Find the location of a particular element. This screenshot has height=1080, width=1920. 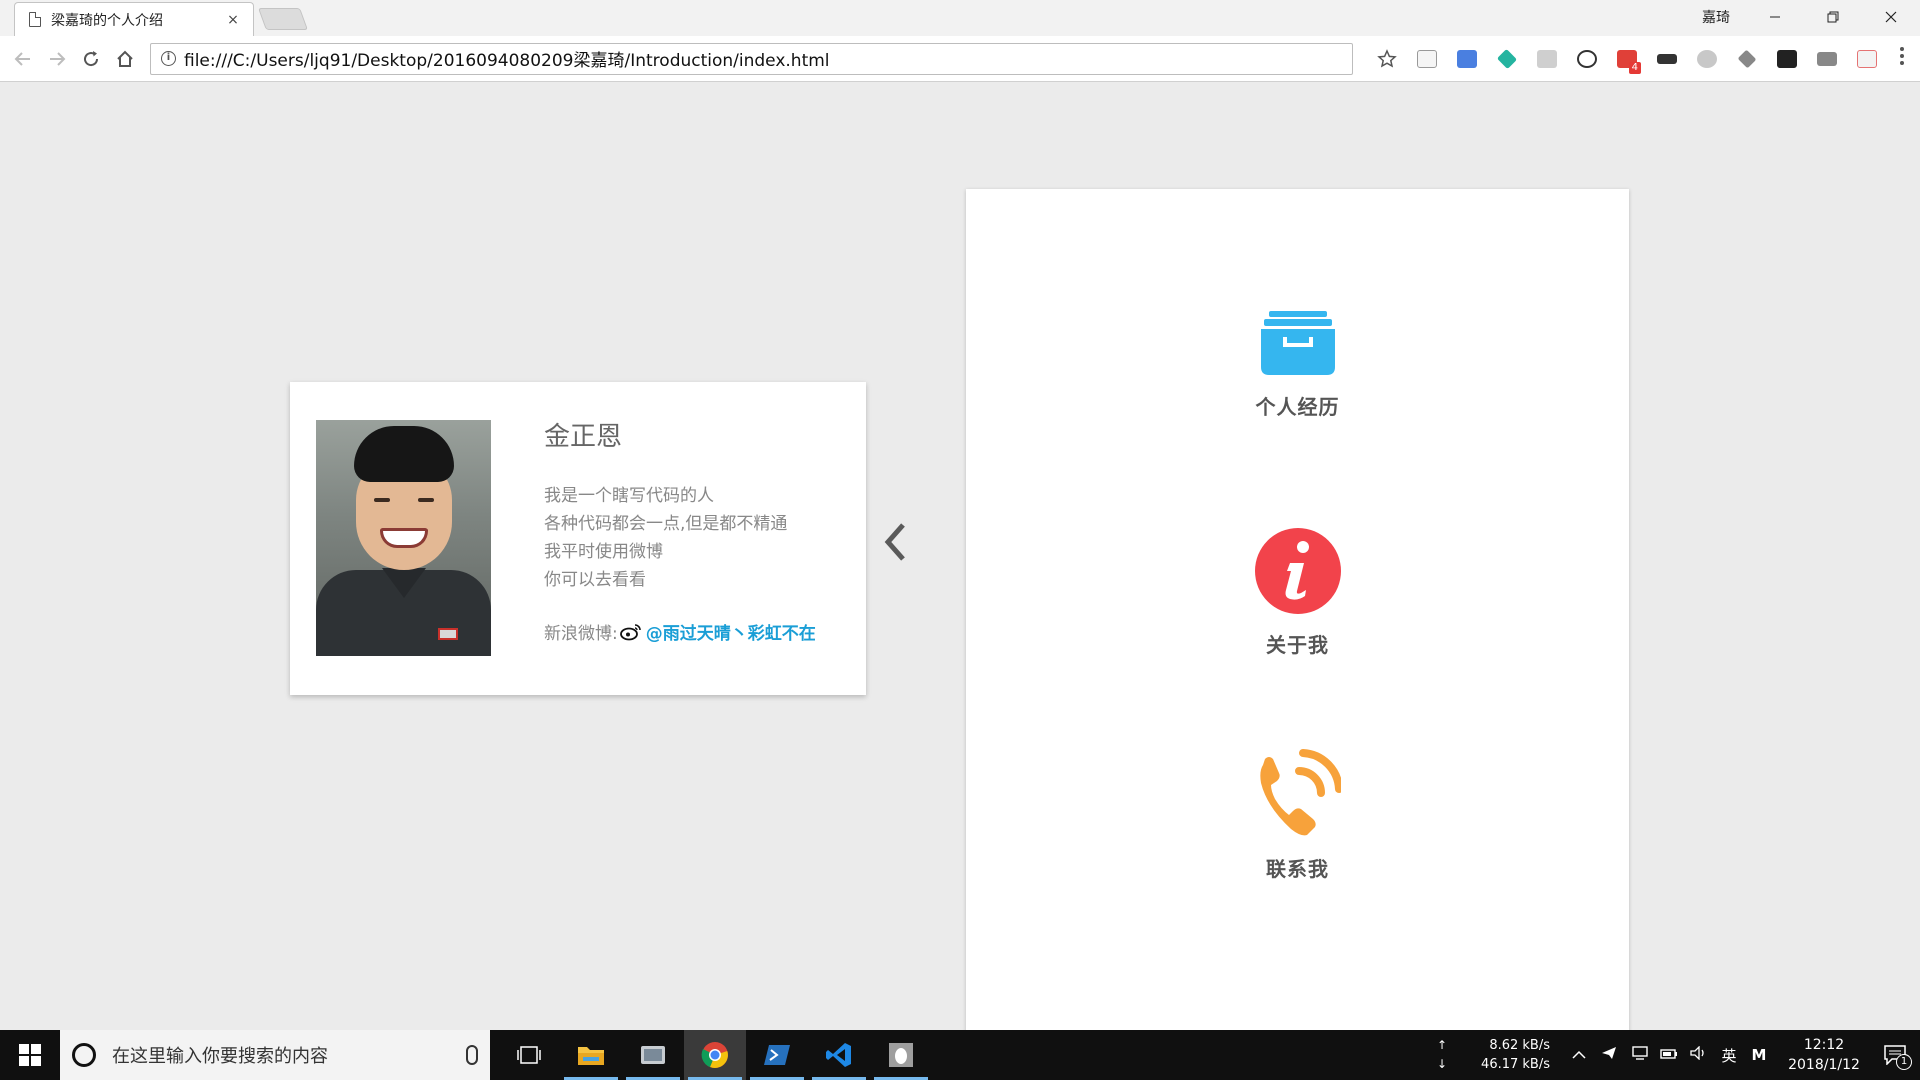

home-button is located at coordinates (125, 59).